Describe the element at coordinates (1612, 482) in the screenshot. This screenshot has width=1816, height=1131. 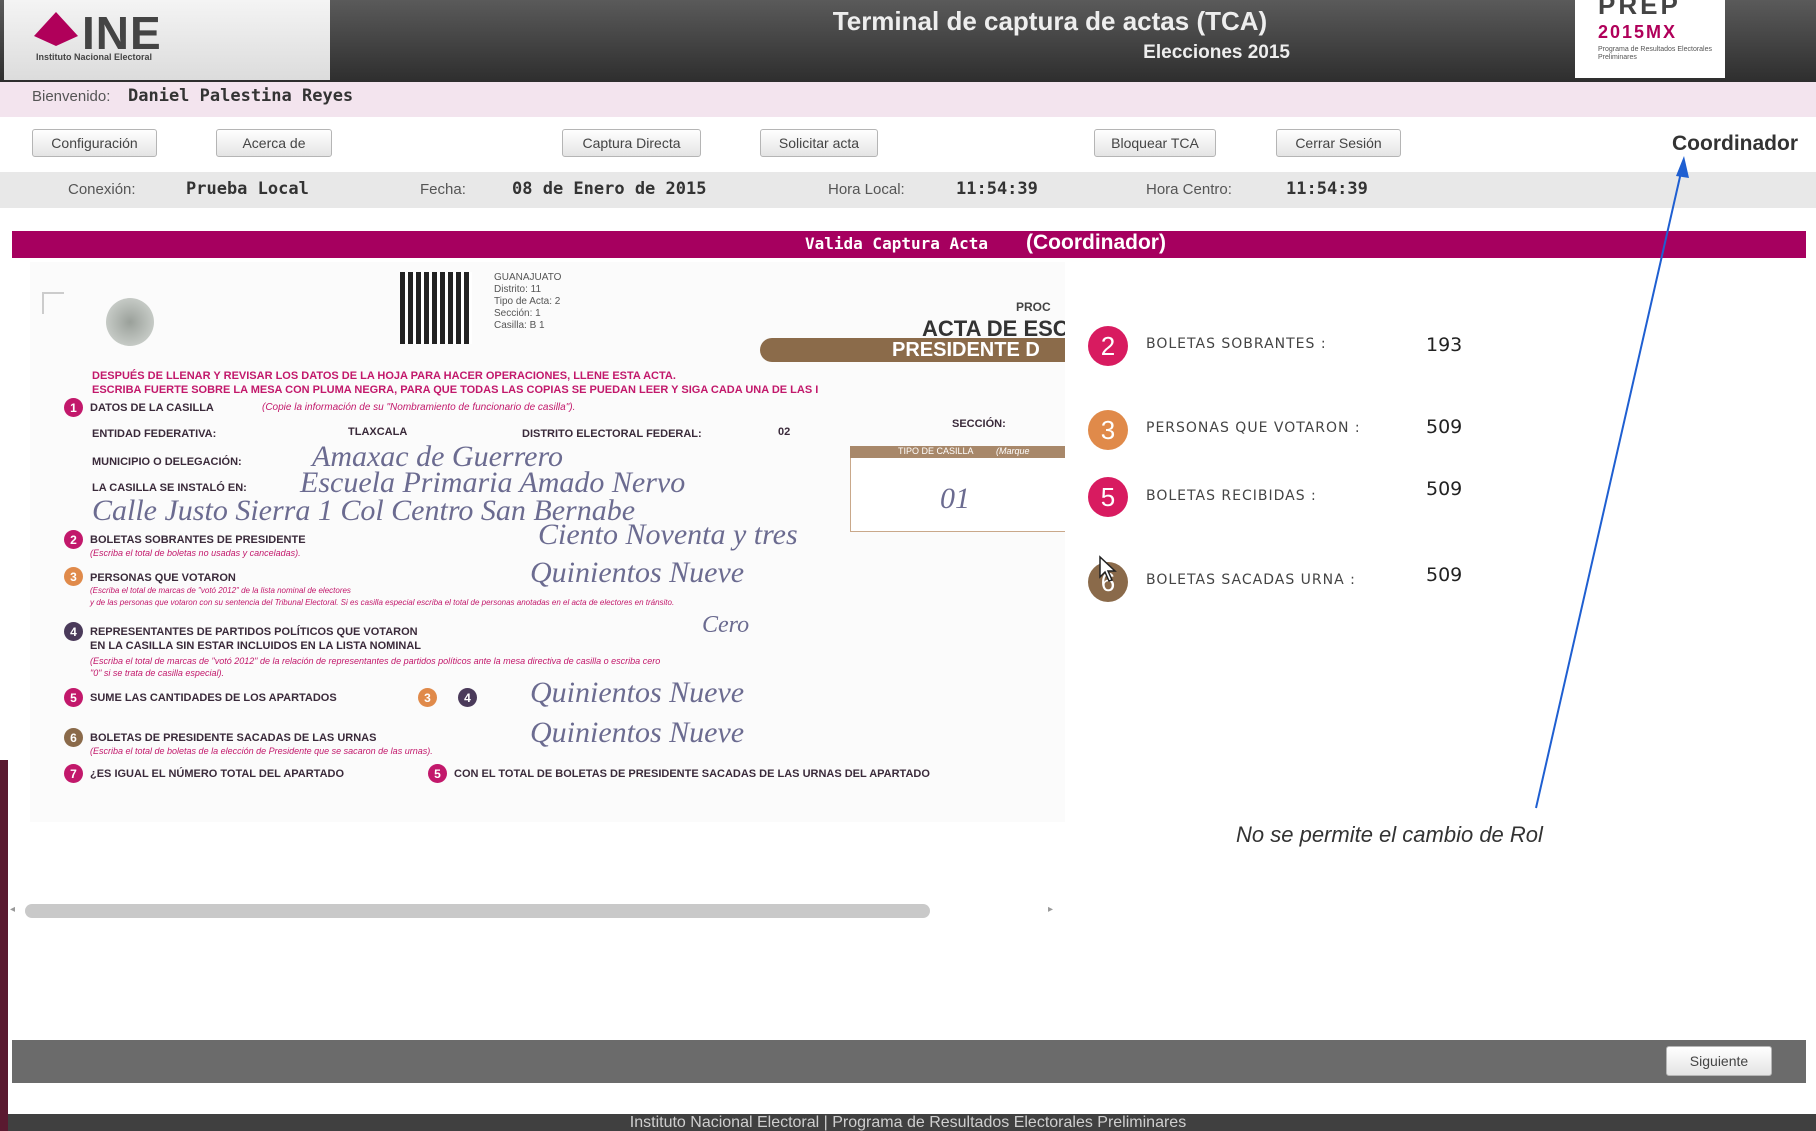
I see `annotation-arrow` at that location.